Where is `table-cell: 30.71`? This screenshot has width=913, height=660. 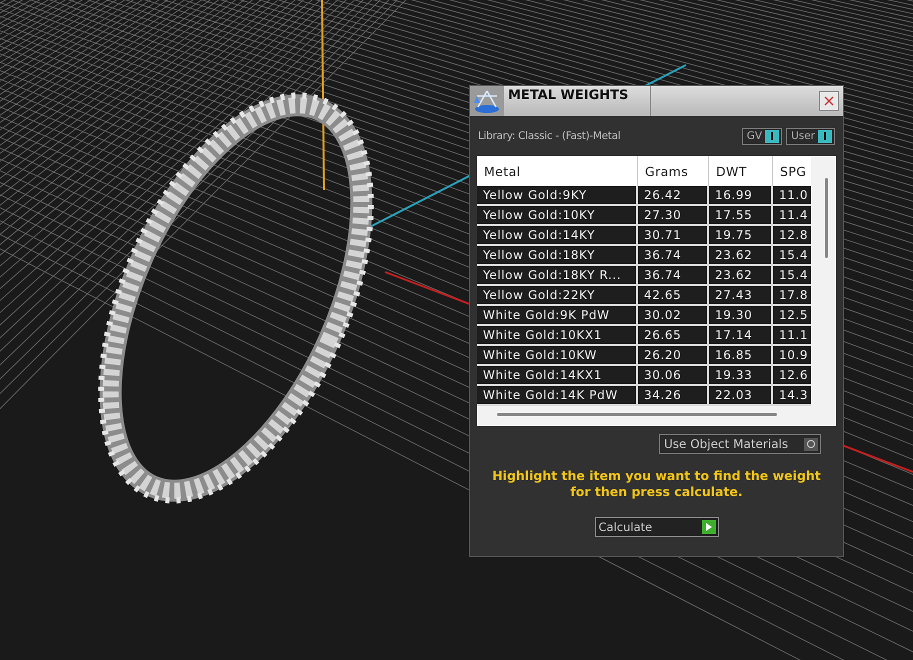
table-cell: 30.71 is located at coordinates (673, 236).